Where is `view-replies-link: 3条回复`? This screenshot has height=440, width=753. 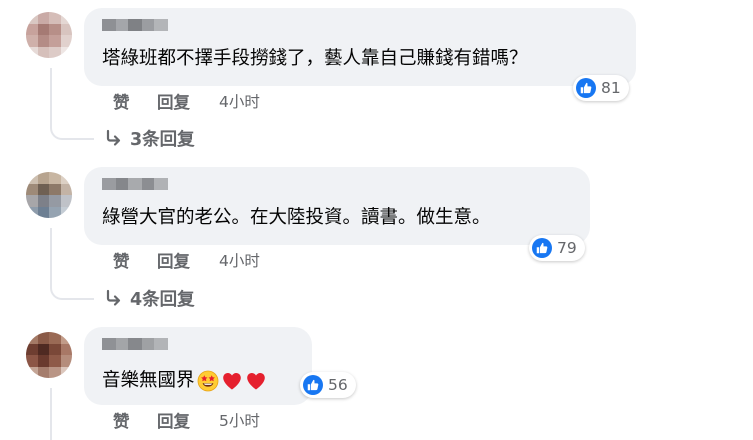
view-replies-link: 3条回复 is located at coordinates (149, 138).